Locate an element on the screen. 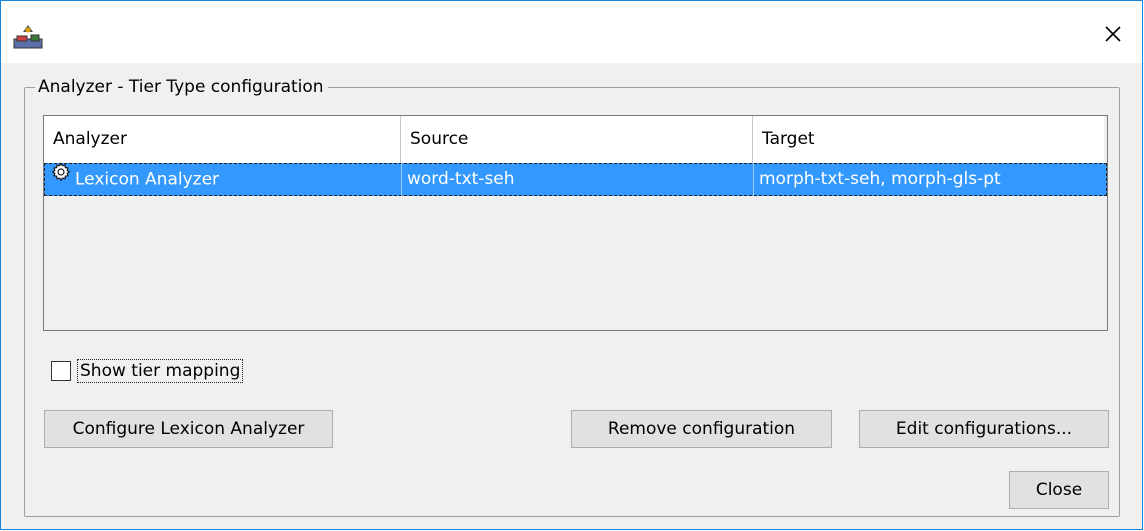 The height and width of the screenshot is (531, 1144). close-button: Close is located at coordinates (1059, 490).